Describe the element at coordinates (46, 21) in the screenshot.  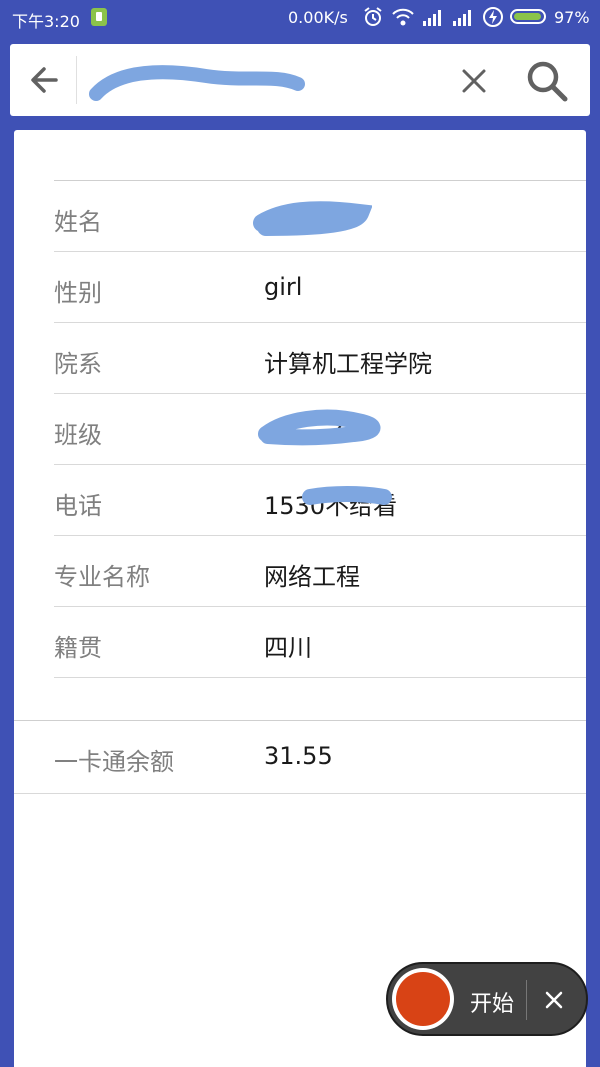
I see `status-time: 下午3:20` at that location.